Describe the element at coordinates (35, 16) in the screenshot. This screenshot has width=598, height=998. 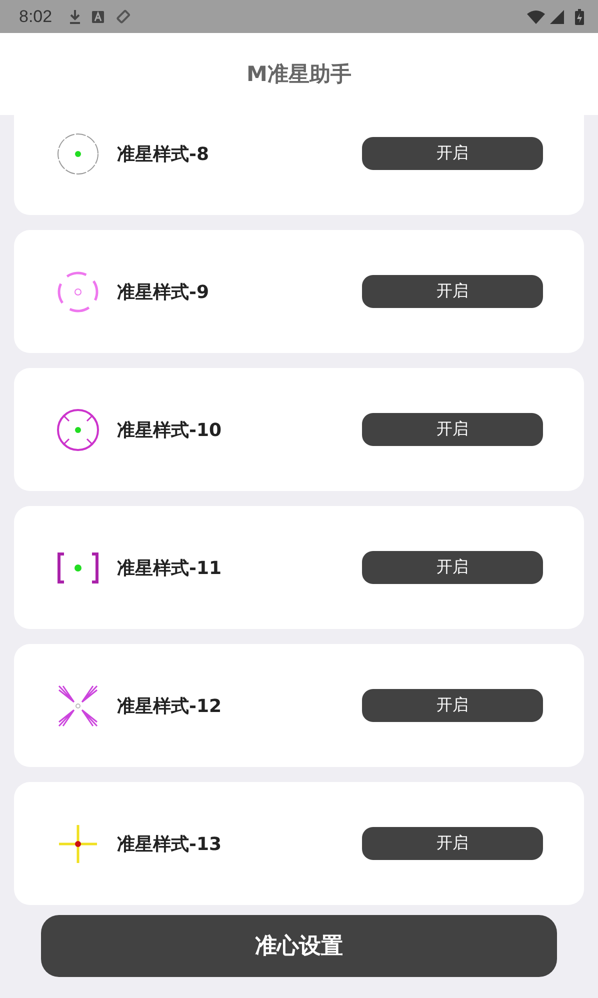
I see `clock: 8:02` at that location.